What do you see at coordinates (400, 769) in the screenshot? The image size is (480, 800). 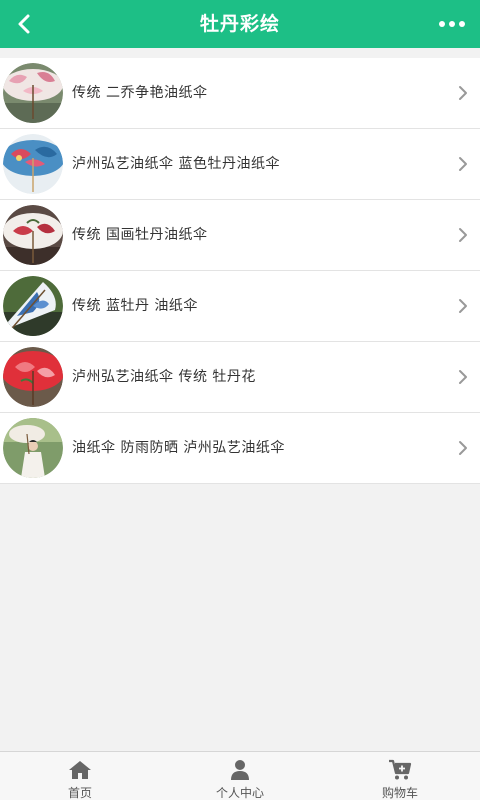 I see `cart-icon` at bounding box center [400, 769].